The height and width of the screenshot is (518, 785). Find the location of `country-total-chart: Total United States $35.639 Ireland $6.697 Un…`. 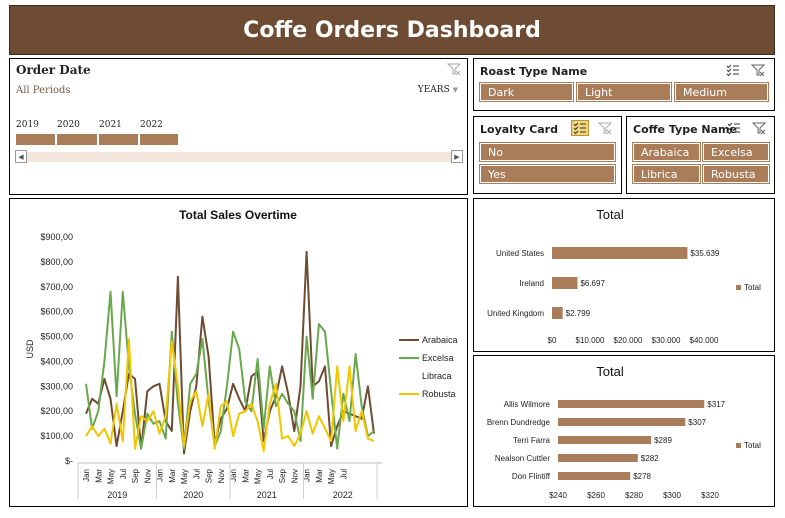

country-total-chart: Total United States $35.639 Ireland $6.697 Un… is located at coordinates (624, 276).